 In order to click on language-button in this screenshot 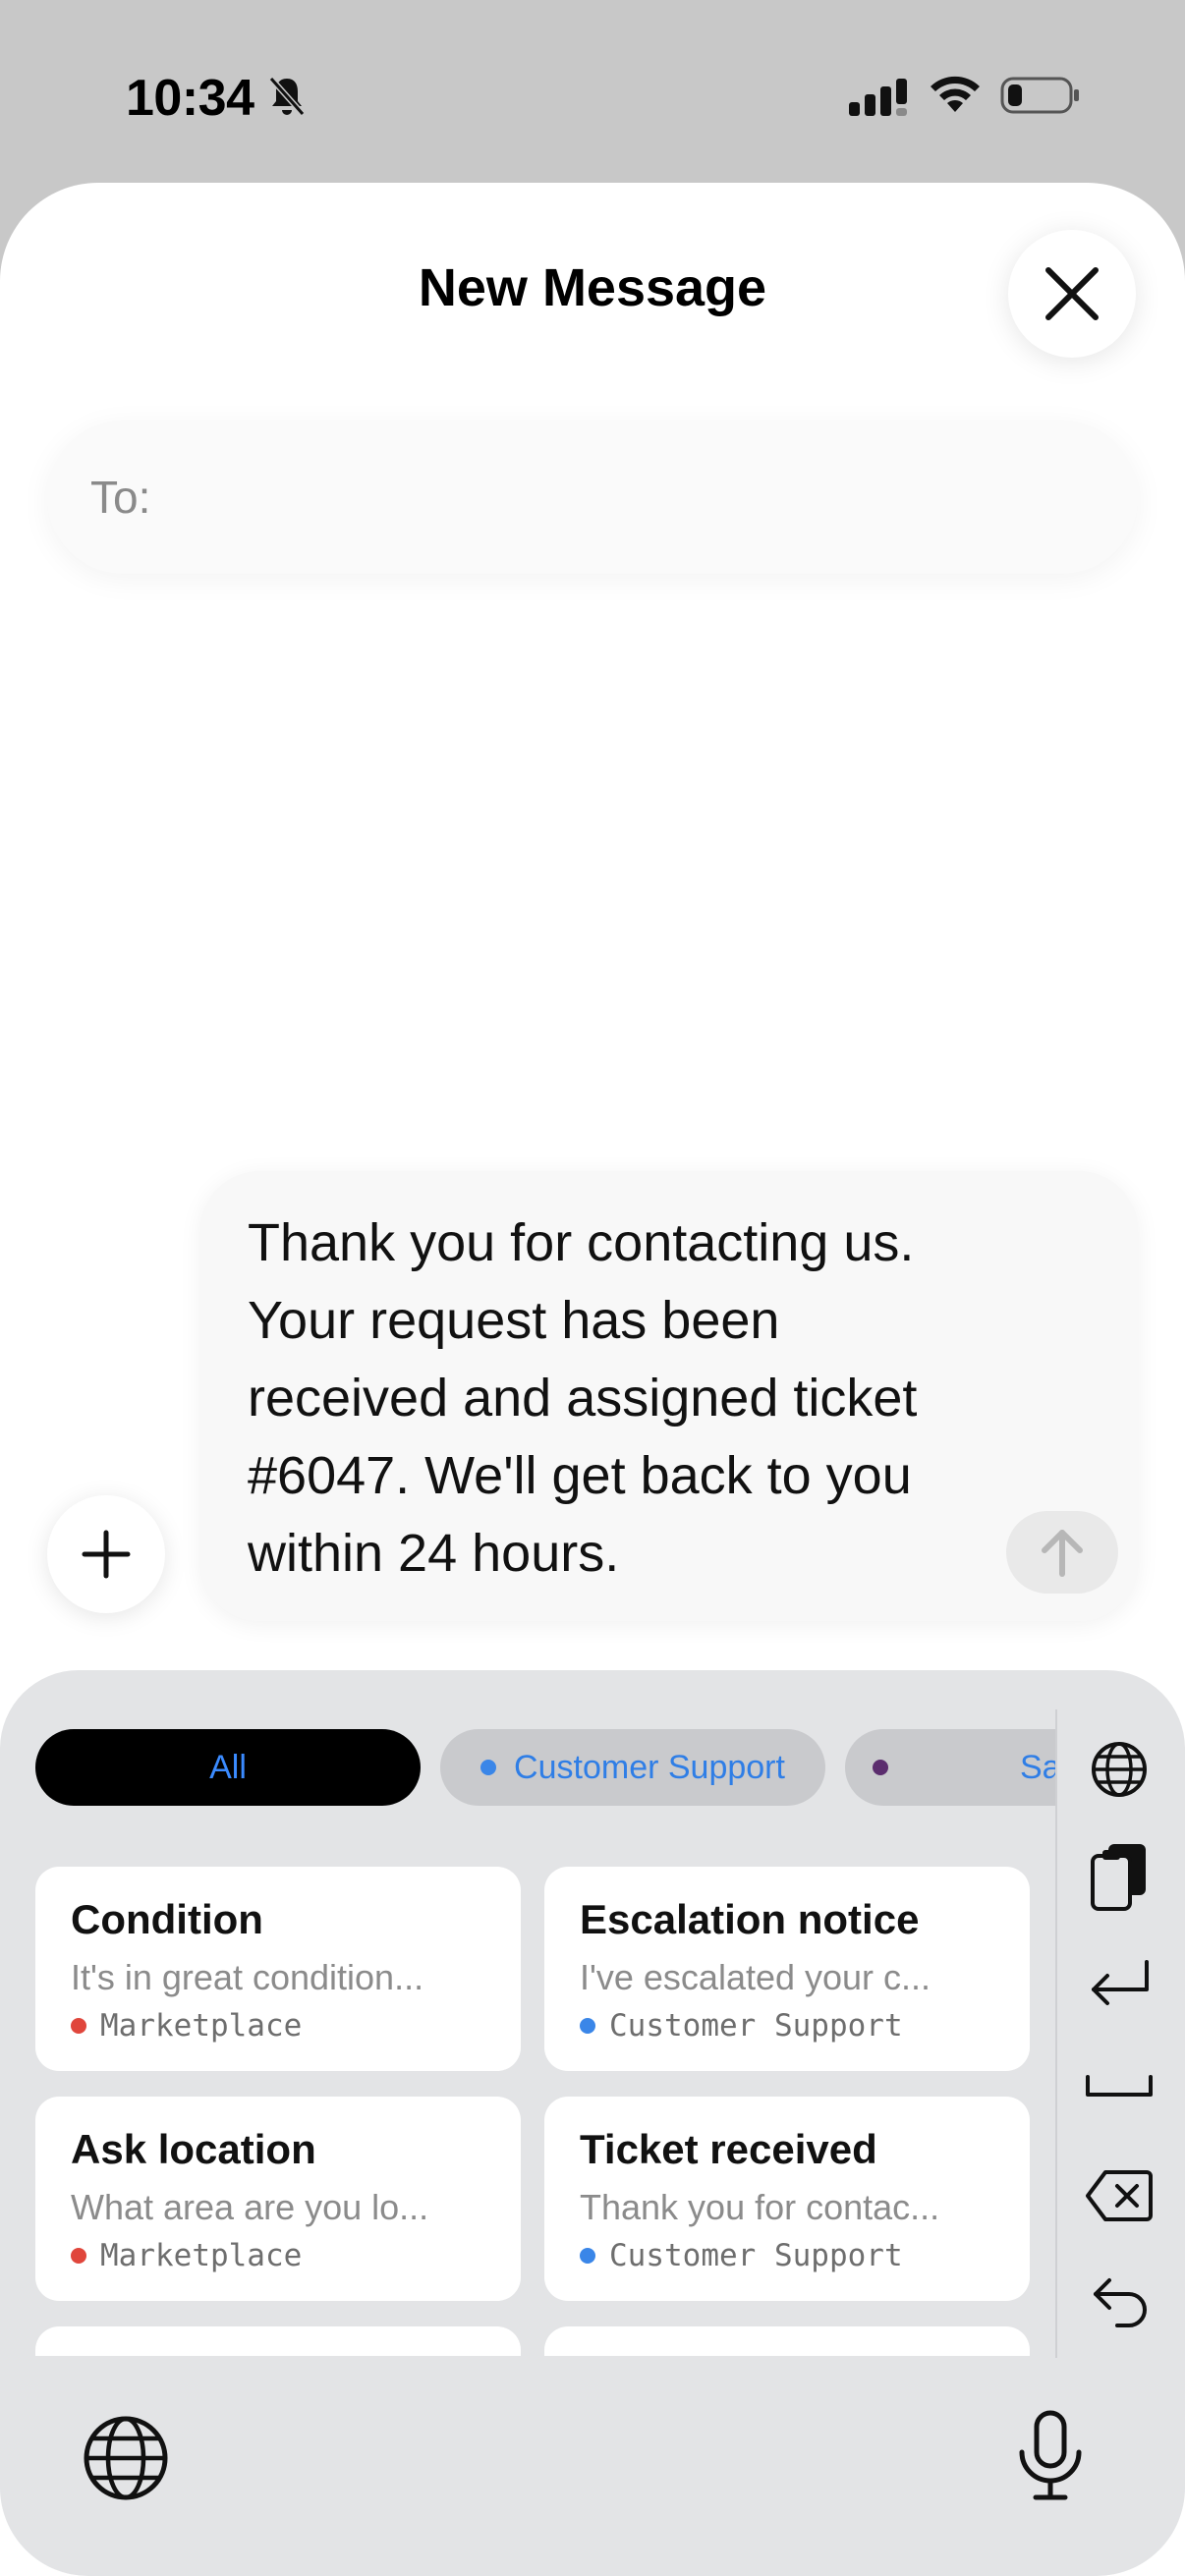, I will do `click(1119, 1769)`.